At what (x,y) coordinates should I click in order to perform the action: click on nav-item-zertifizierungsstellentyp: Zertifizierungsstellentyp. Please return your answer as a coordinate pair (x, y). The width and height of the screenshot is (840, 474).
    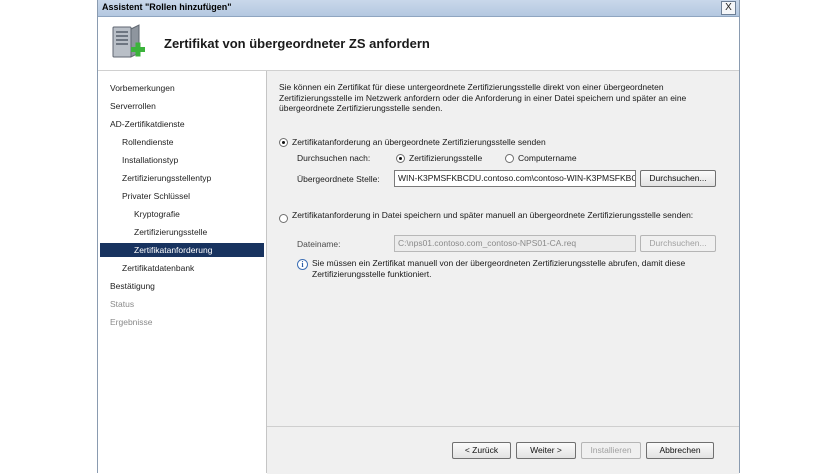
    Looking at the image, I should click on (166, 178).